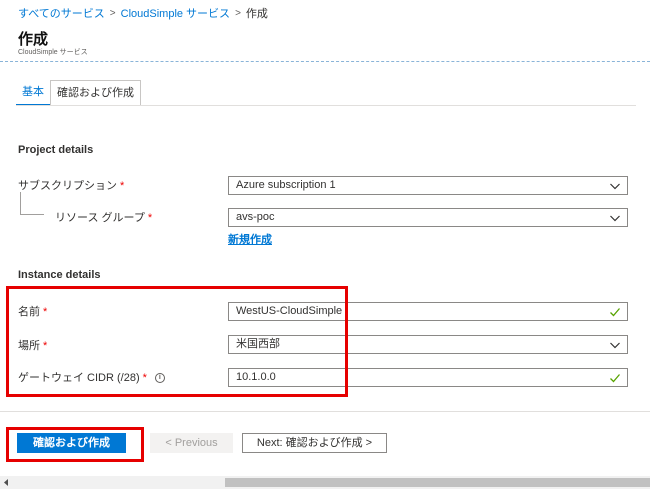 The width and height of the screenshot is (650, 489). Describe the element at coordinates (256, 14) in the screenshot. I see `breadcrumb-current: 作成` at that location.